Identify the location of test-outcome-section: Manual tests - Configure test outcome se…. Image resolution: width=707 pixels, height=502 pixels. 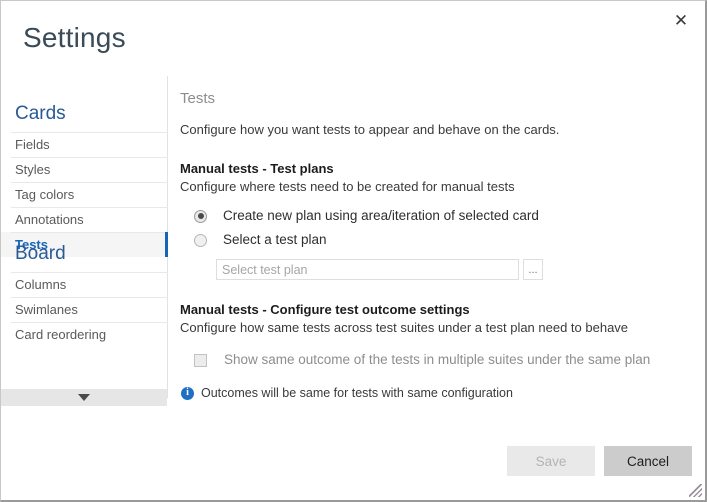
(437, 351).